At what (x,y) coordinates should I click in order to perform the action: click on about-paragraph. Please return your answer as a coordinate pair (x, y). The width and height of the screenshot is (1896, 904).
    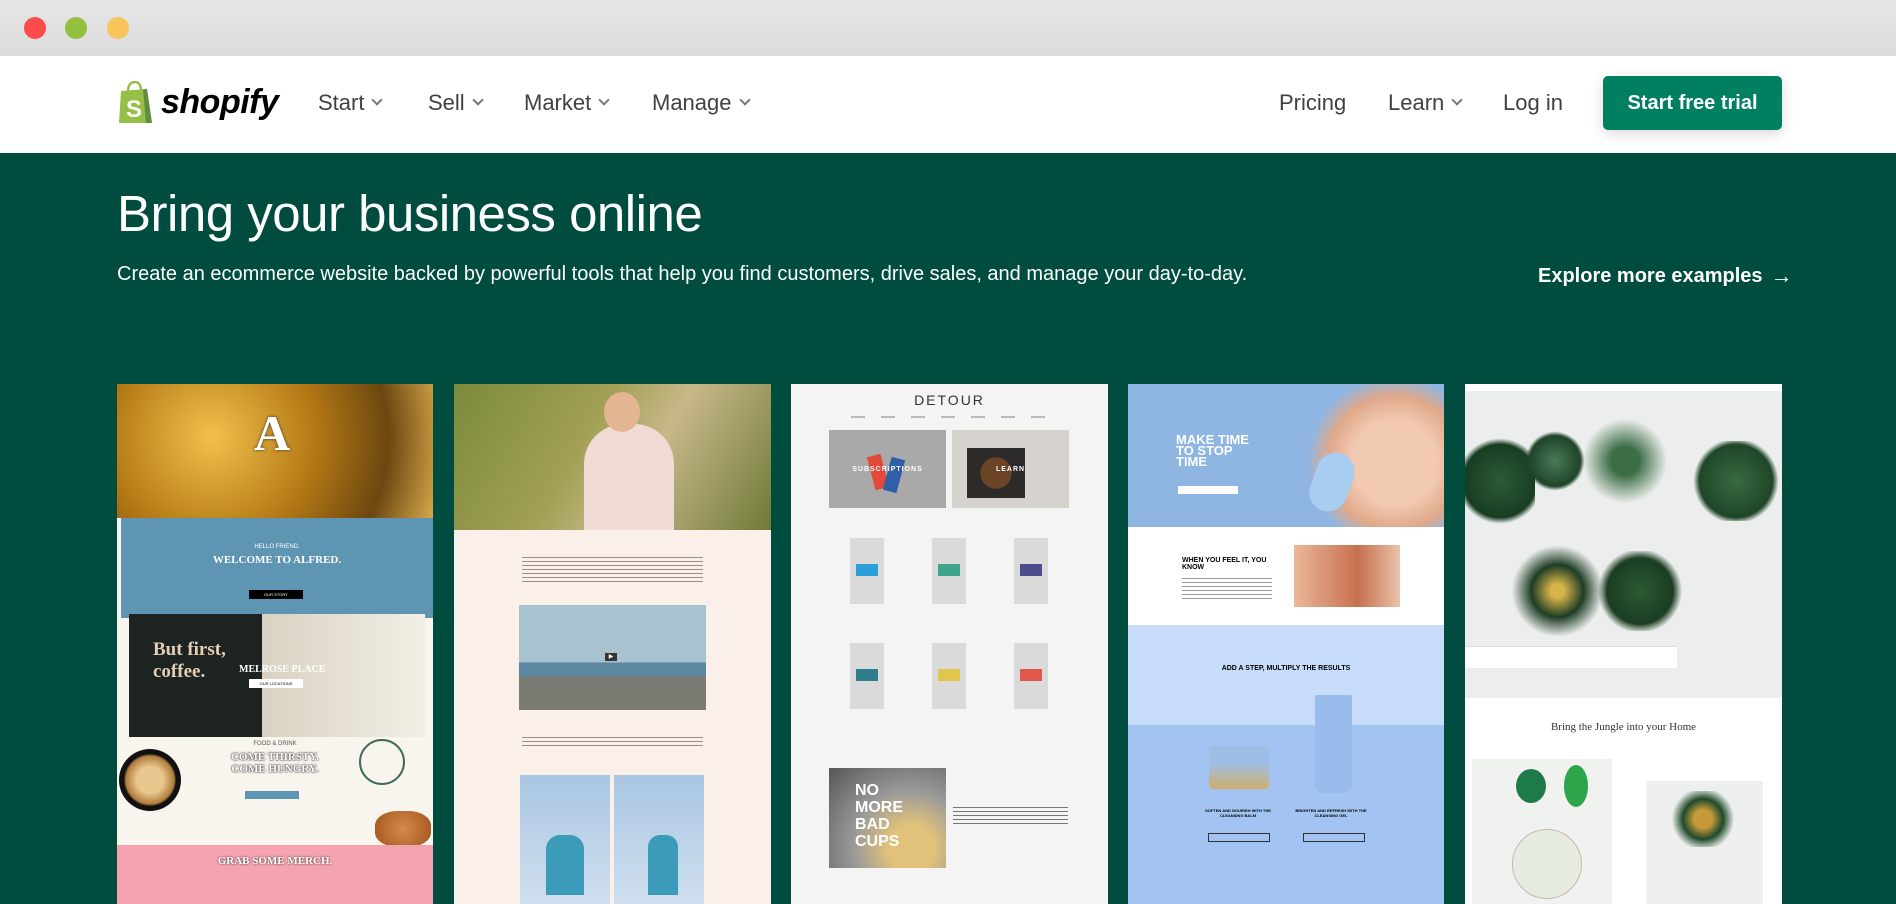
    Looking at the image, I should click on (1010, 814).